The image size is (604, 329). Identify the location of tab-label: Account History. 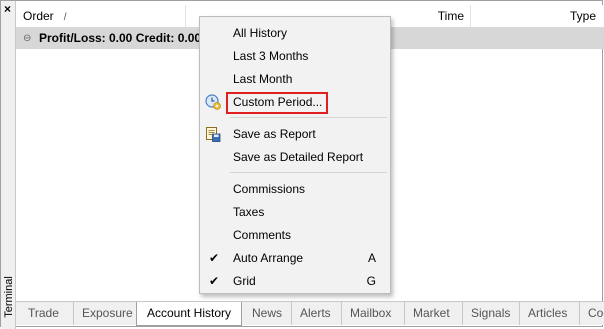
(189, 313).